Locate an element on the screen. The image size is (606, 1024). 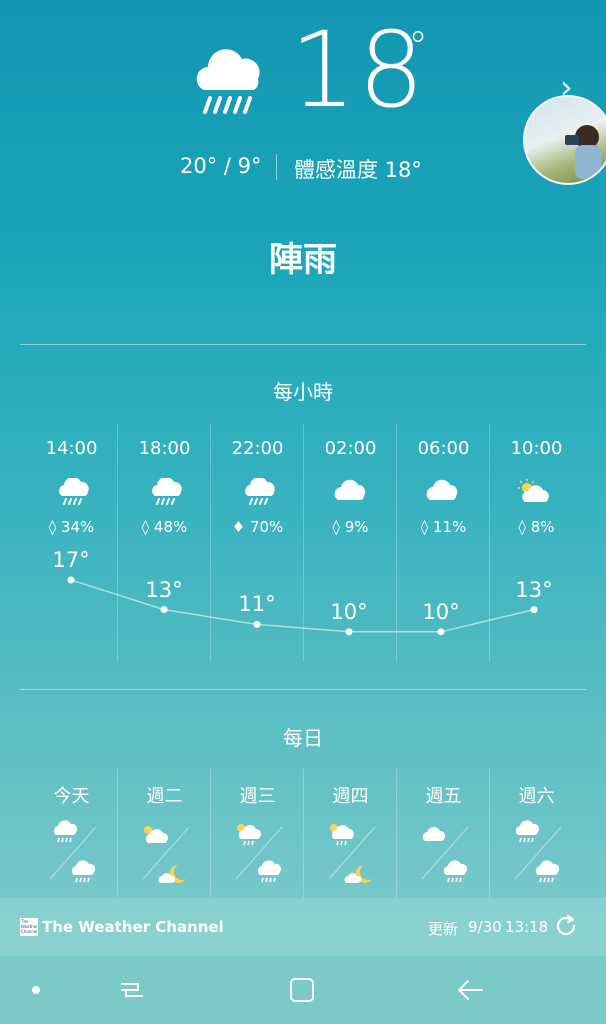
avatar is located at coordinates (564, 140).